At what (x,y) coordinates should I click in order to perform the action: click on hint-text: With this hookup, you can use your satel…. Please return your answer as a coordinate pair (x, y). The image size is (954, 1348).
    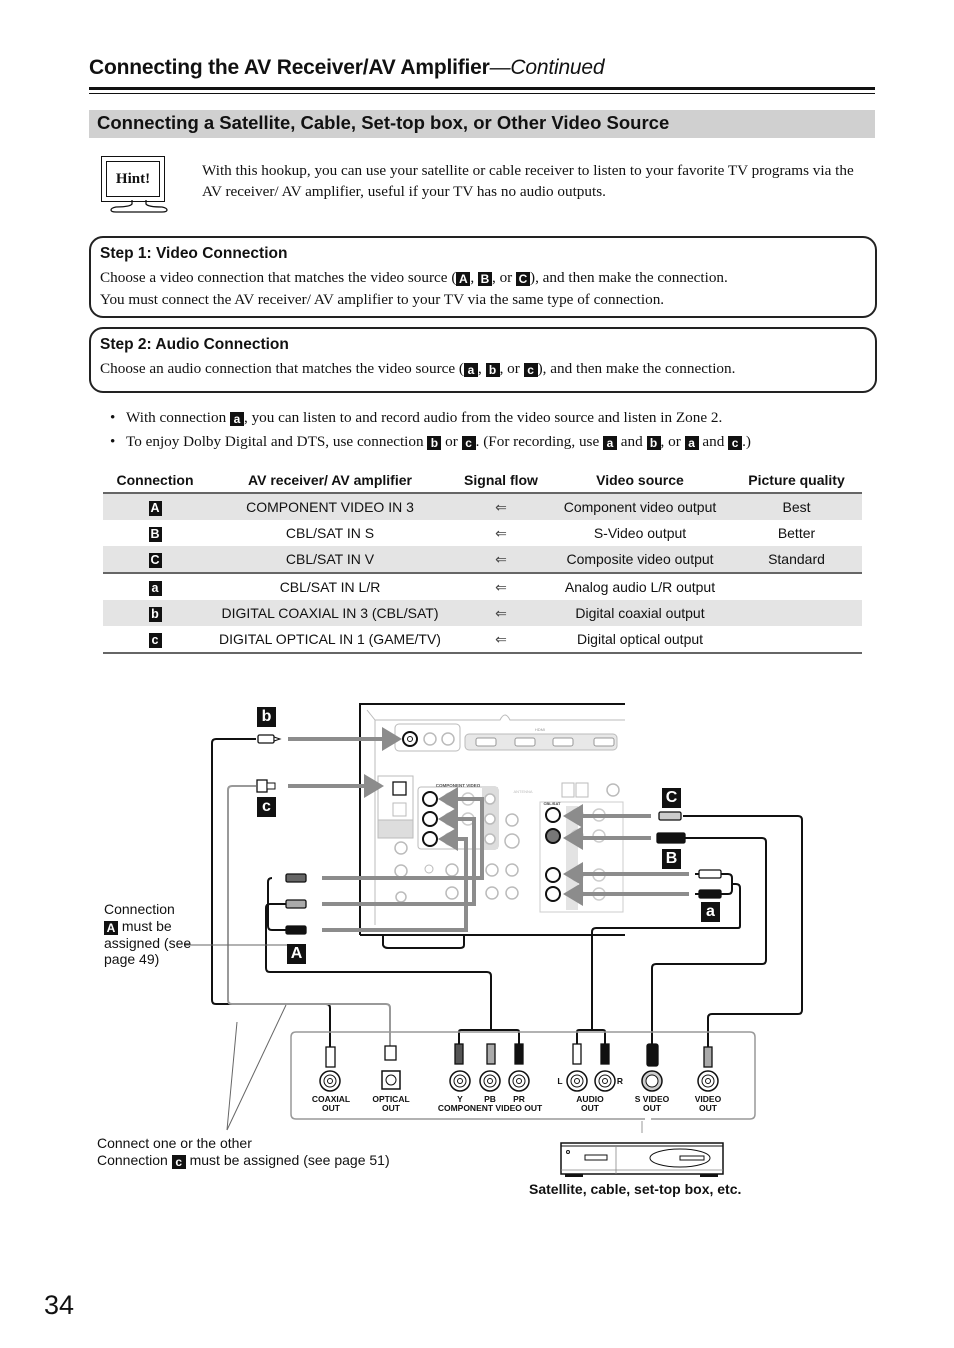
    Looking at the image, I should click on (528, 181).